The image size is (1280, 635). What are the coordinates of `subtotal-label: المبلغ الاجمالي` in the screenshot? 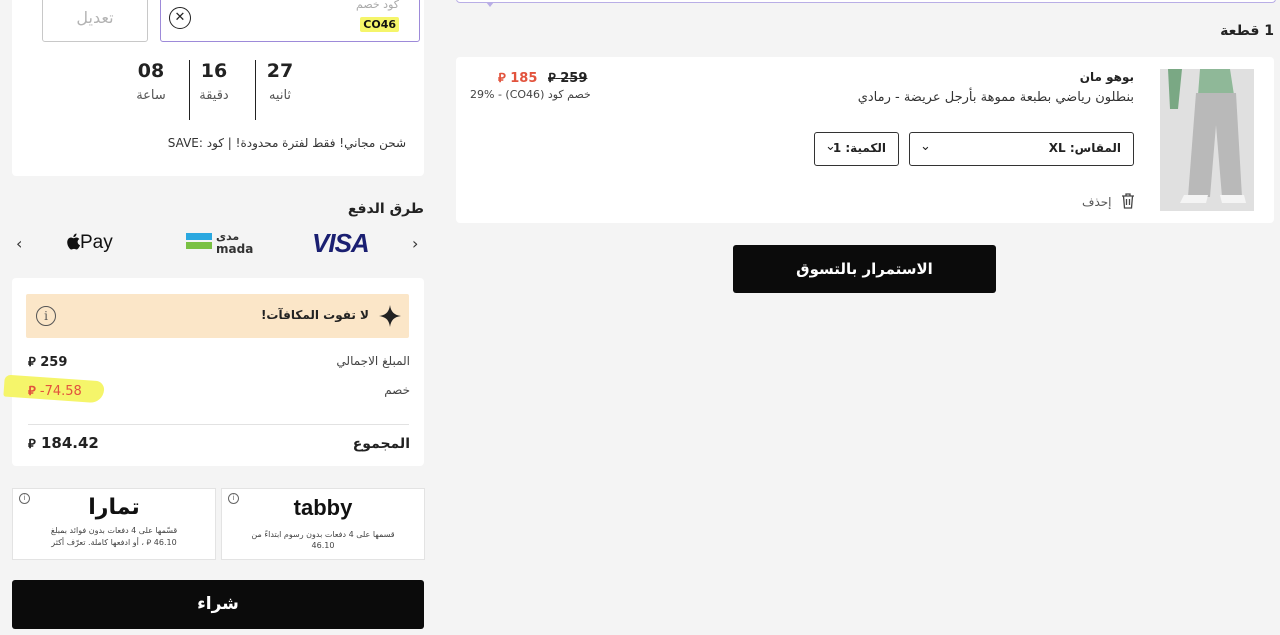 It's located at (373, 361).